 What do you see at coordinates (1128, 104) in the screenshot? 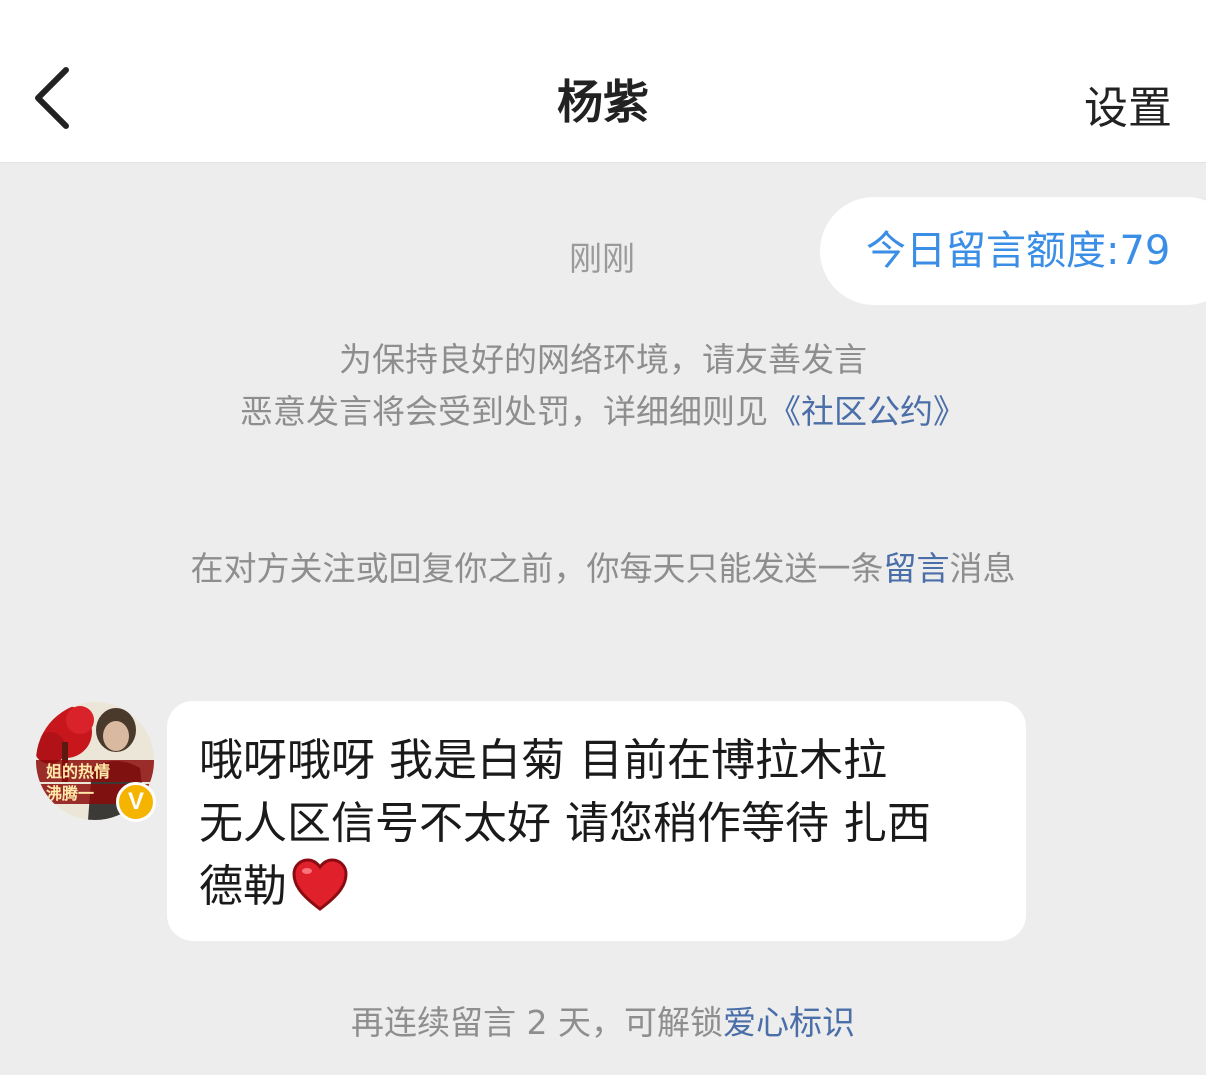
I see `settings-button: 设置` at bounding box center [1128, 104].